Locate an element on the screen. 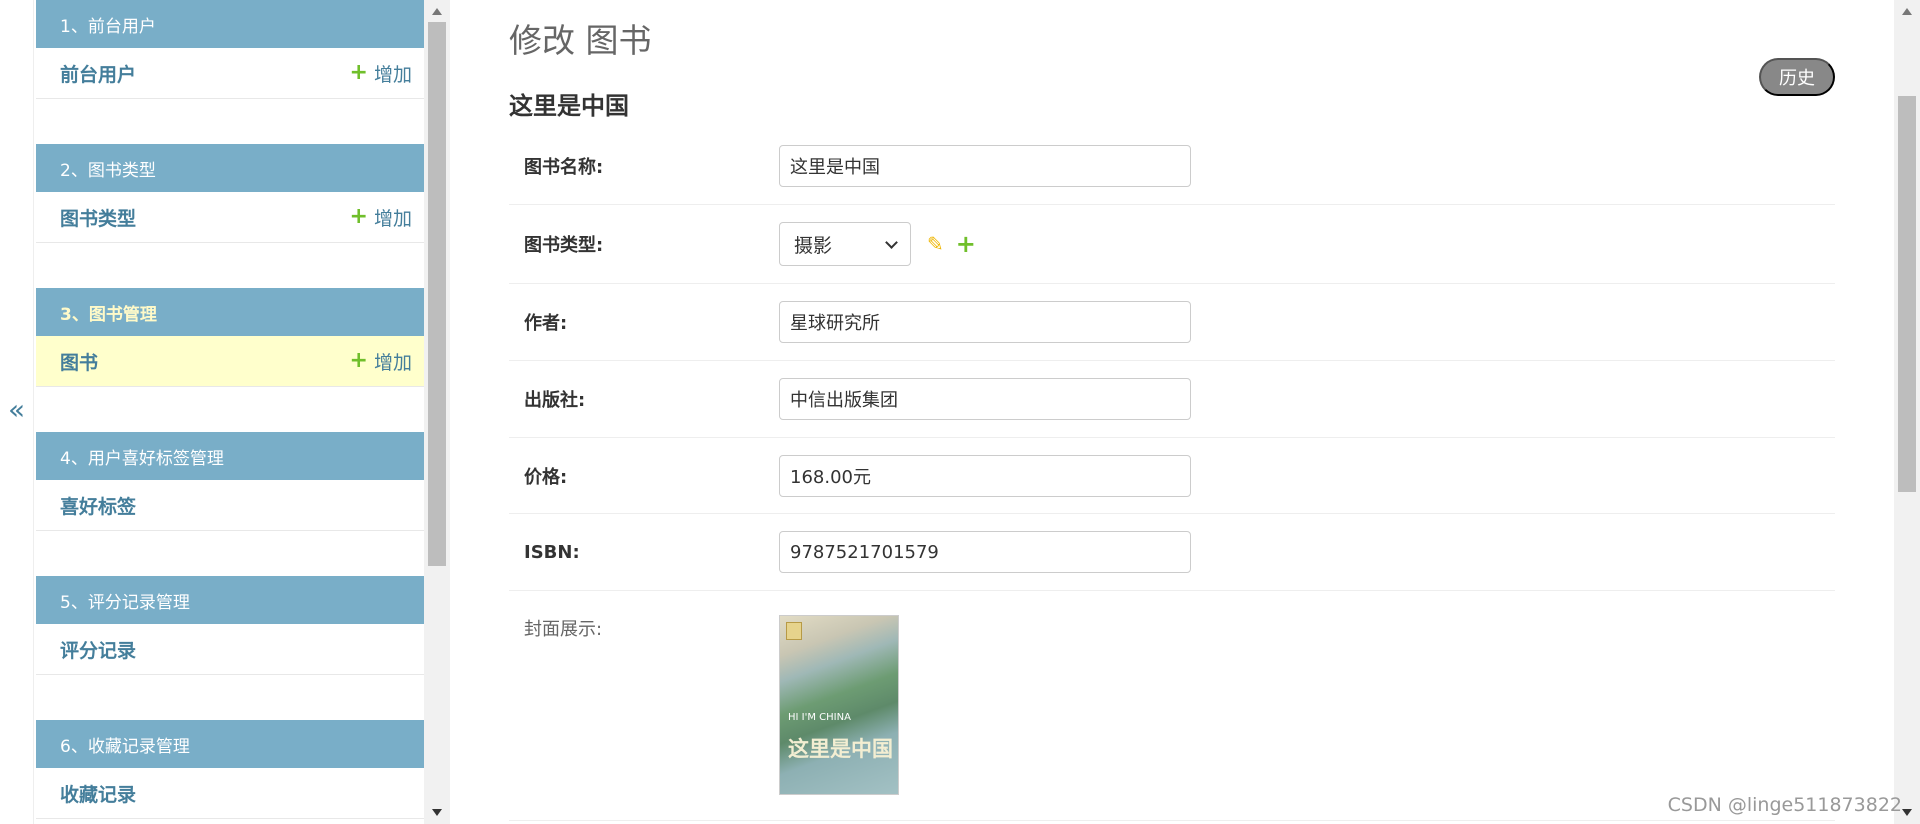 The image size is (1920, 824). isbn-input: 9787521701579 is located at coordinates (985, 552).